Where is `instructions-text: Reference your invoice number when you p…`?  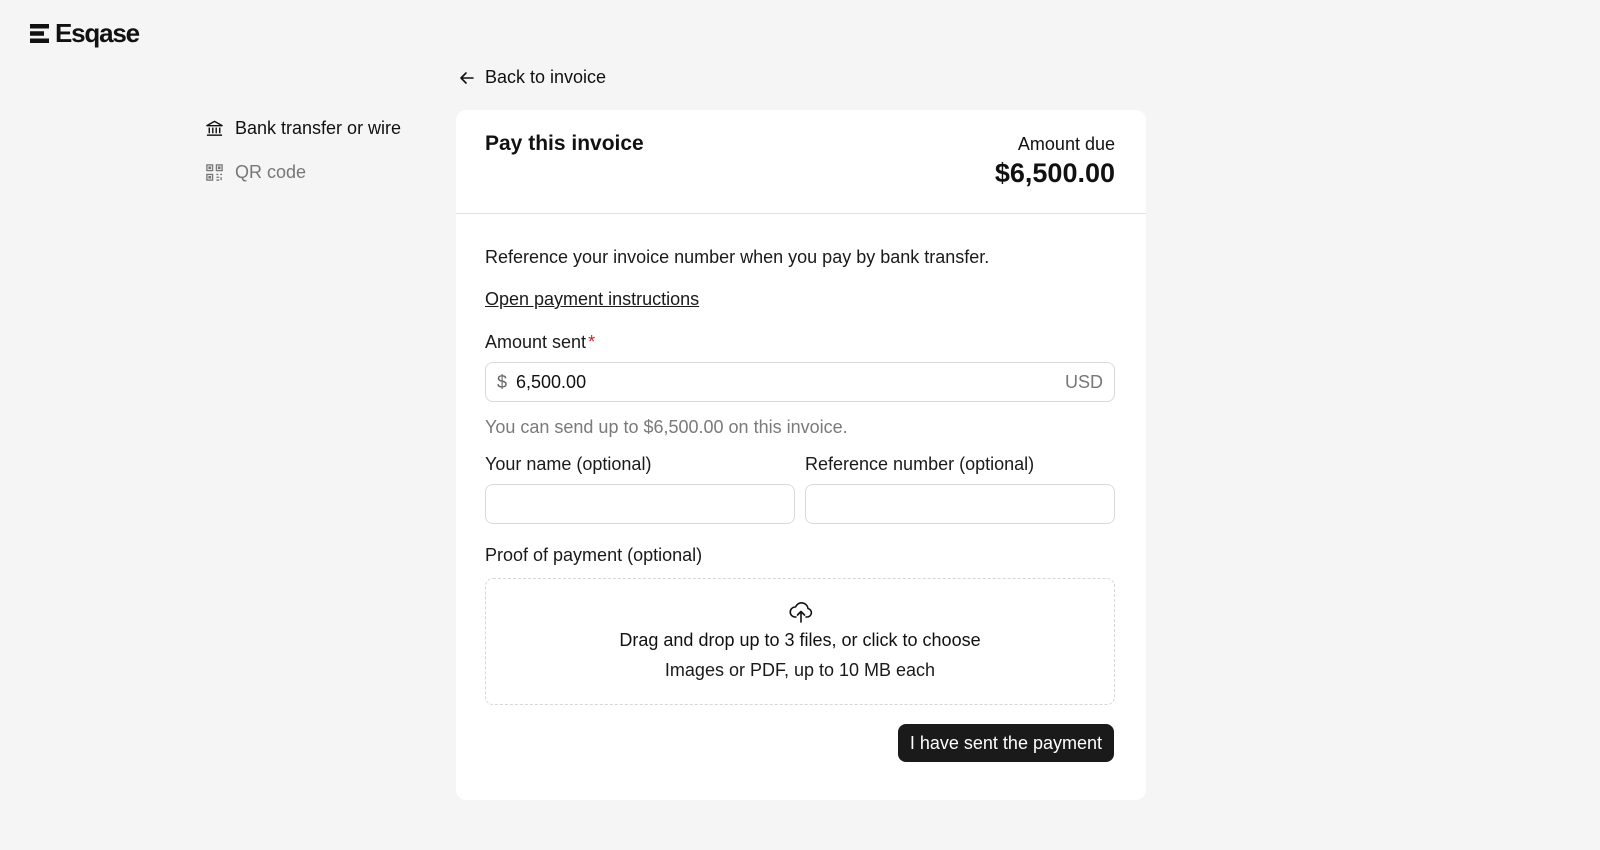
instructions-text: Reference your invoice number when you p… is located at coordinates (737, 257).